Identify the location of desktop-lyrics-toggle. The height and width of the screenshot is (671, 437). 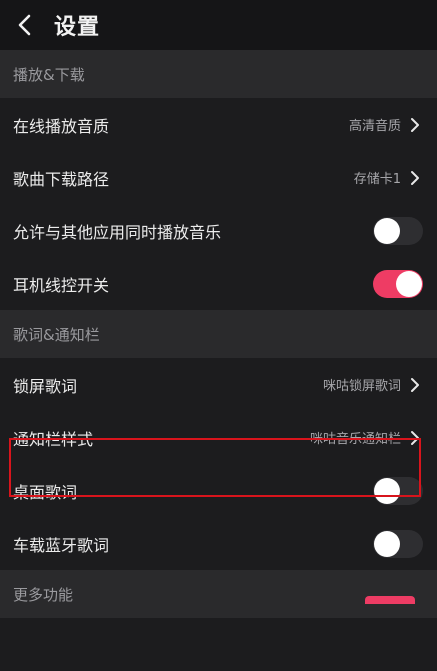
(398, 490).